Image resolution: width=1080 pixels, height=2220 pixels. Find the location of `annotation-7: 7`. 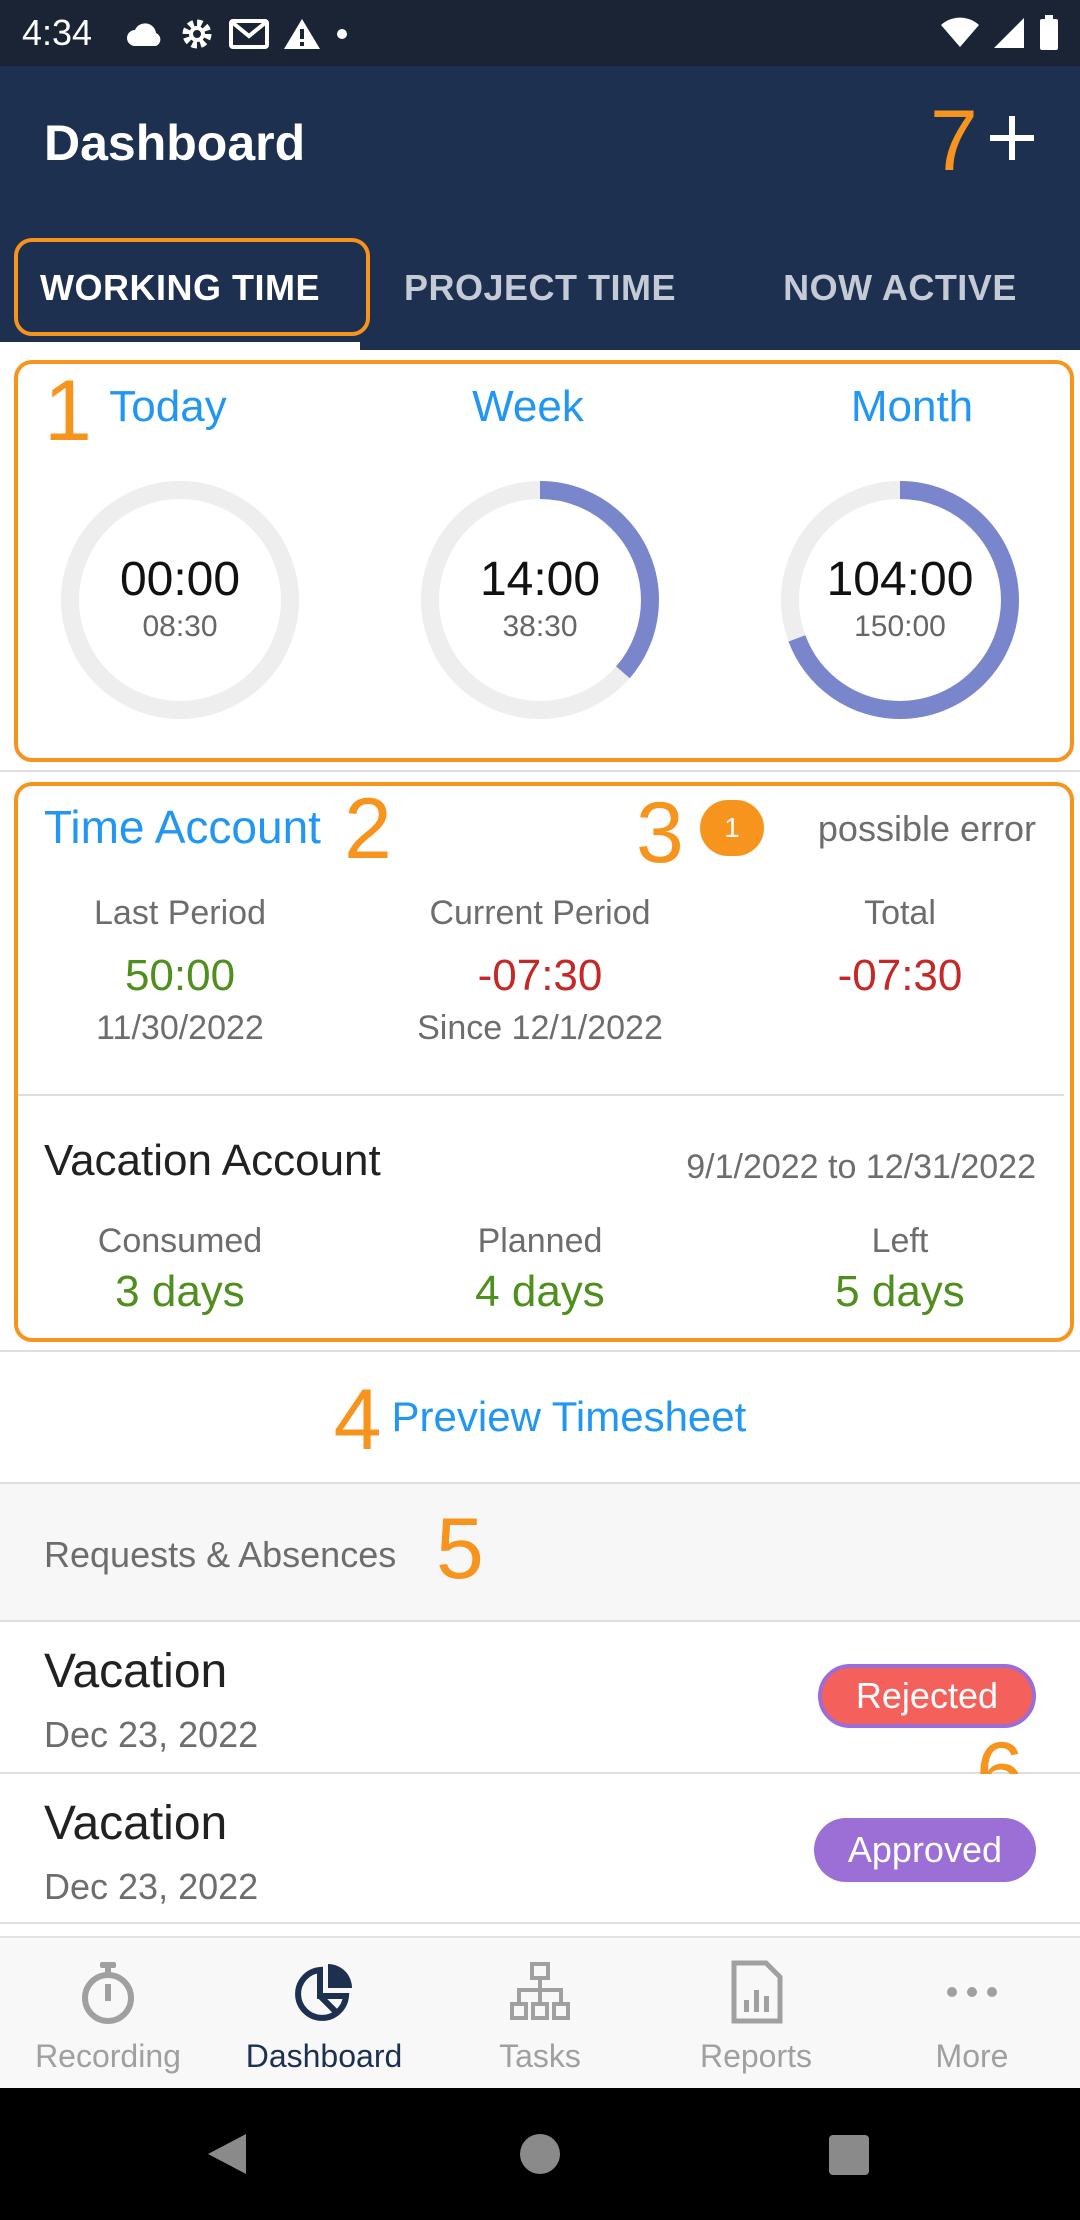

annotation-7: 7 is located at coordinates (954, 141).